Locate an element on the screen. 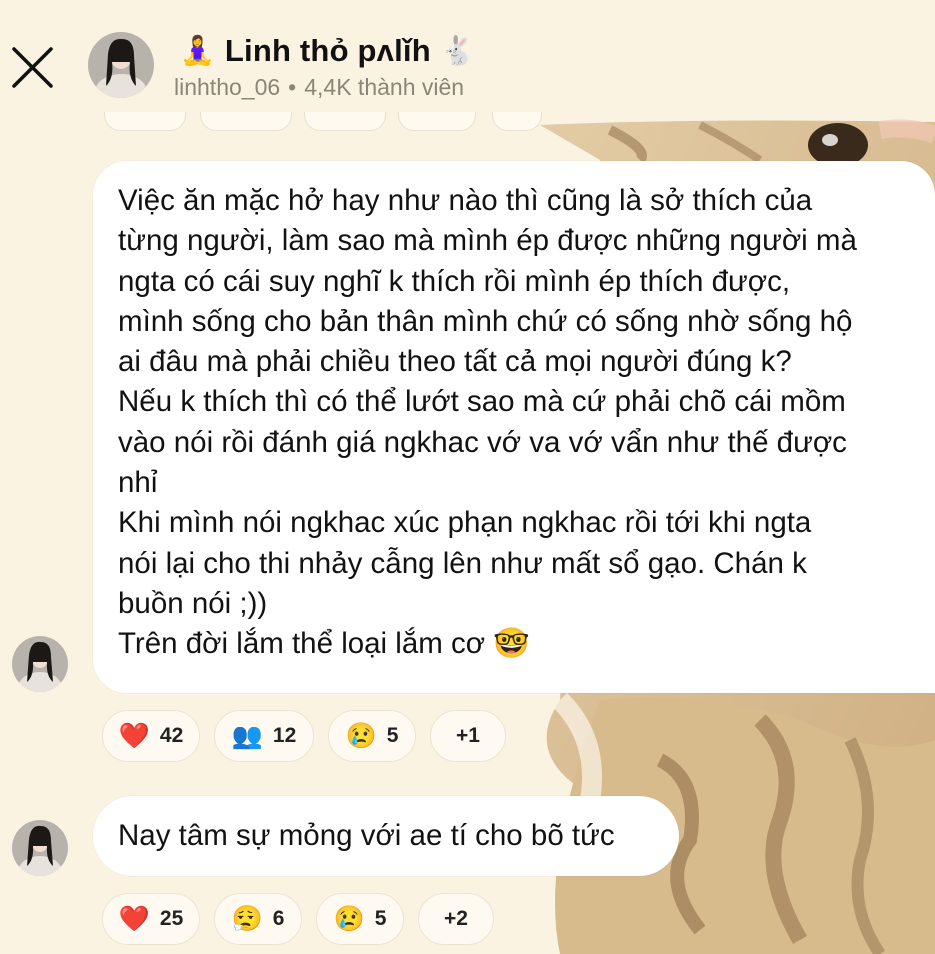 The width and height of the screenshot is (935, 954). reaction-pill: 😮‍💨 6 is located at coordinates (258, 919).